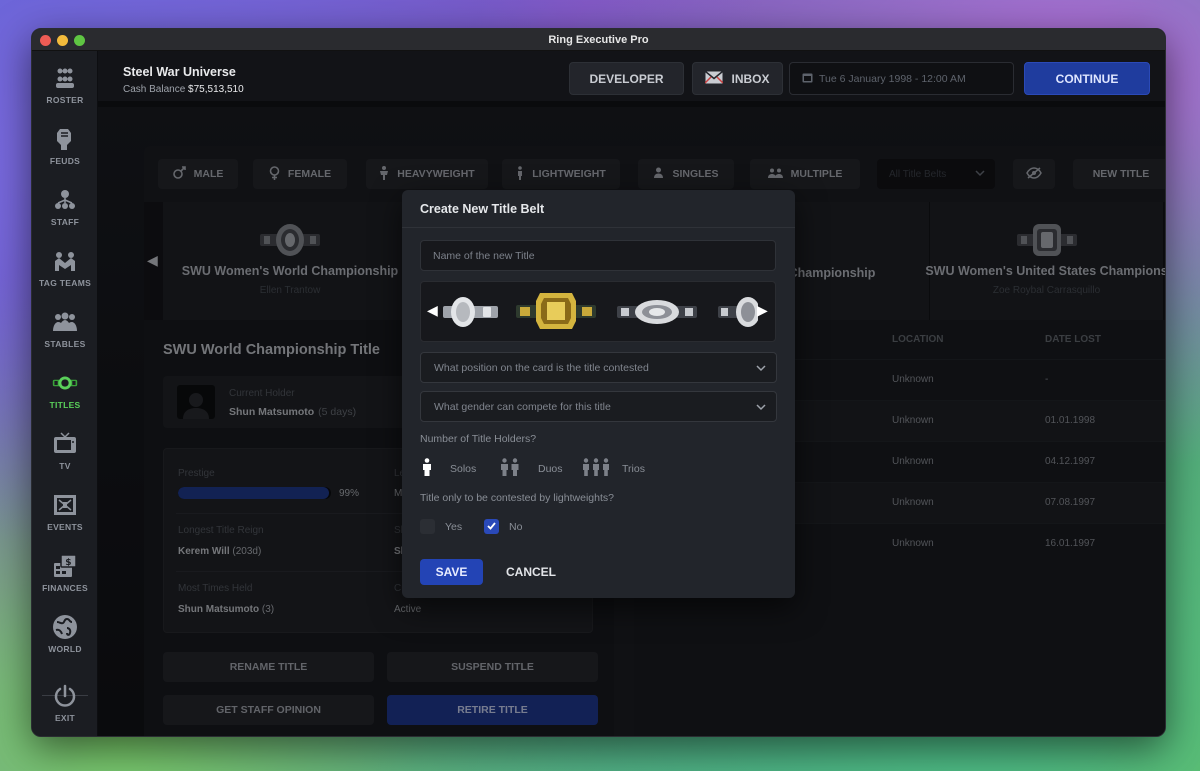 Image resolution: width=1200 pixels, height=771 pixels. I want to click on inbox-label: INBOX, so click(750, 78).